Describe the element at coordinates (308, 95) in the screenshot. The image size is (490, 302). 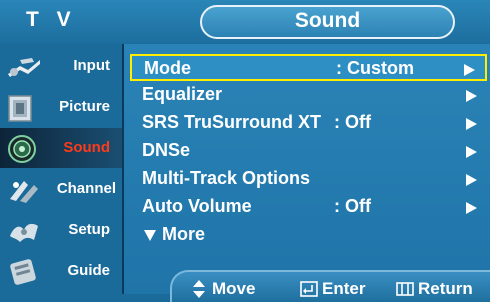
I see `menu-item-equalizer: Equalizer` at that location.